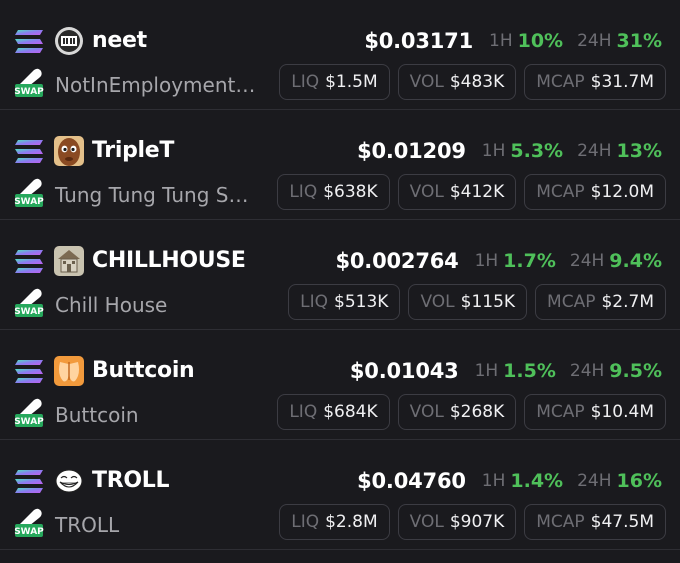  I want to click on stats-row: LIQ $2.8M VOL $907K MCAP $47.5M, so click(472, 522).